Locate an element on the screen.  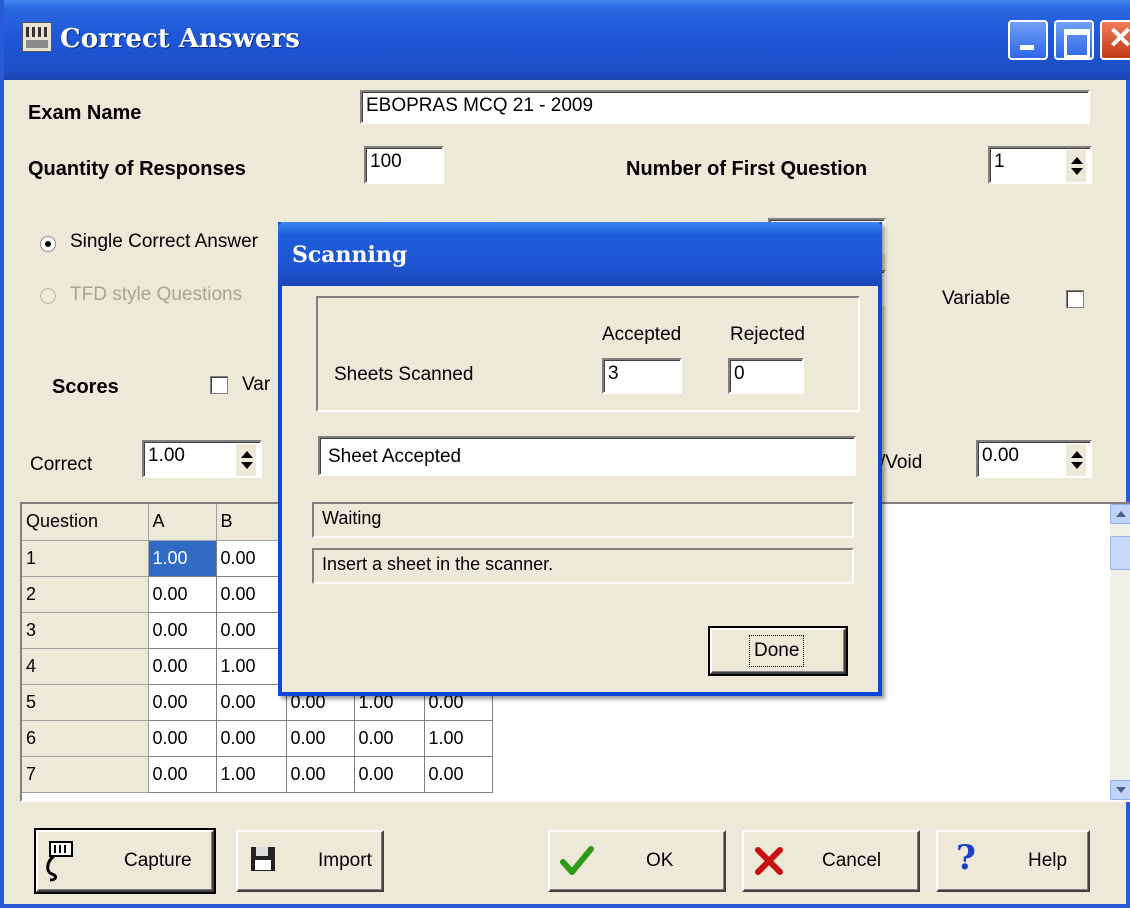
close-button: ✕ is located at coordinates (1115, 40).